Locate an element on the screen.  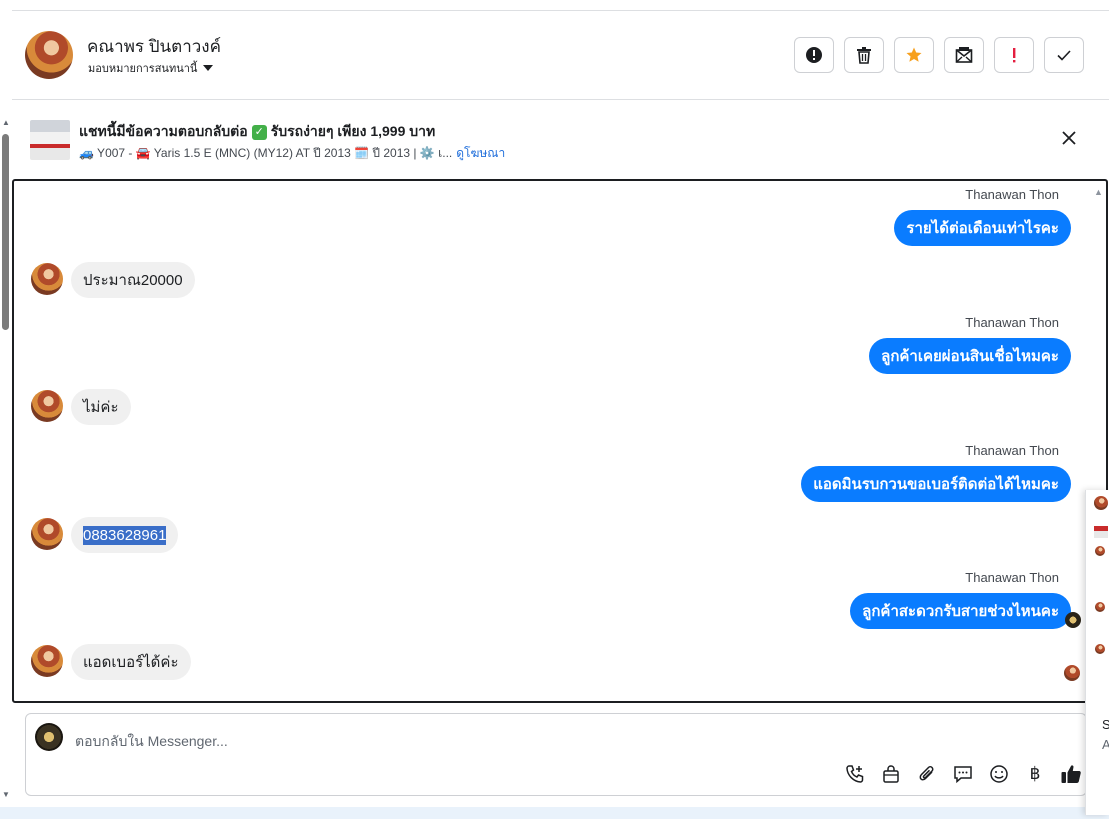
outgoing-message: ลูกค้าสะดวกรับสายช่วงไหนคะ is located at coordinates (960, 611).